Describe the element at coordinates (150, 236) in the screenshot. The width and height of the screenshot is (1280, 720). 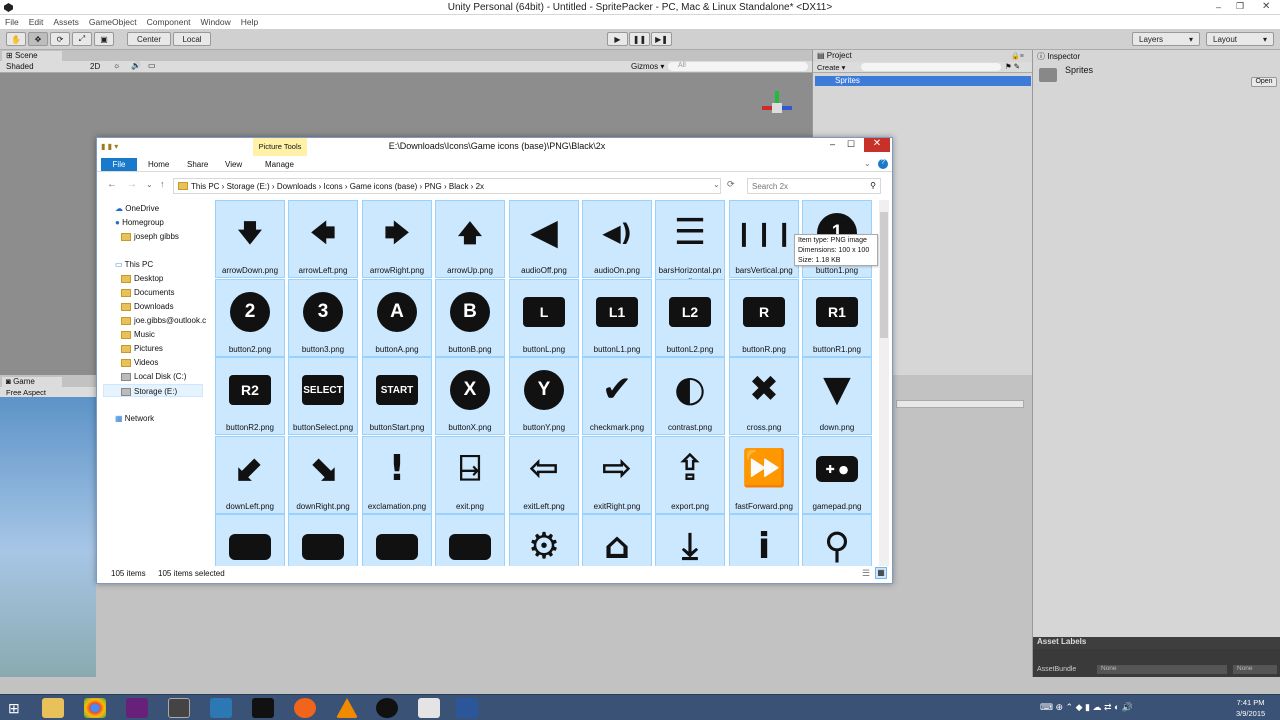
I see `tree-user: joseph gibbs` at that location.